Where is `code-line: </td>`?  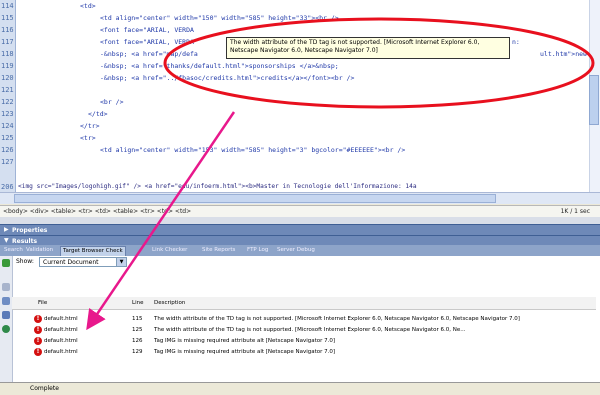
code-line: </td> is located at coordinates (98, 114).